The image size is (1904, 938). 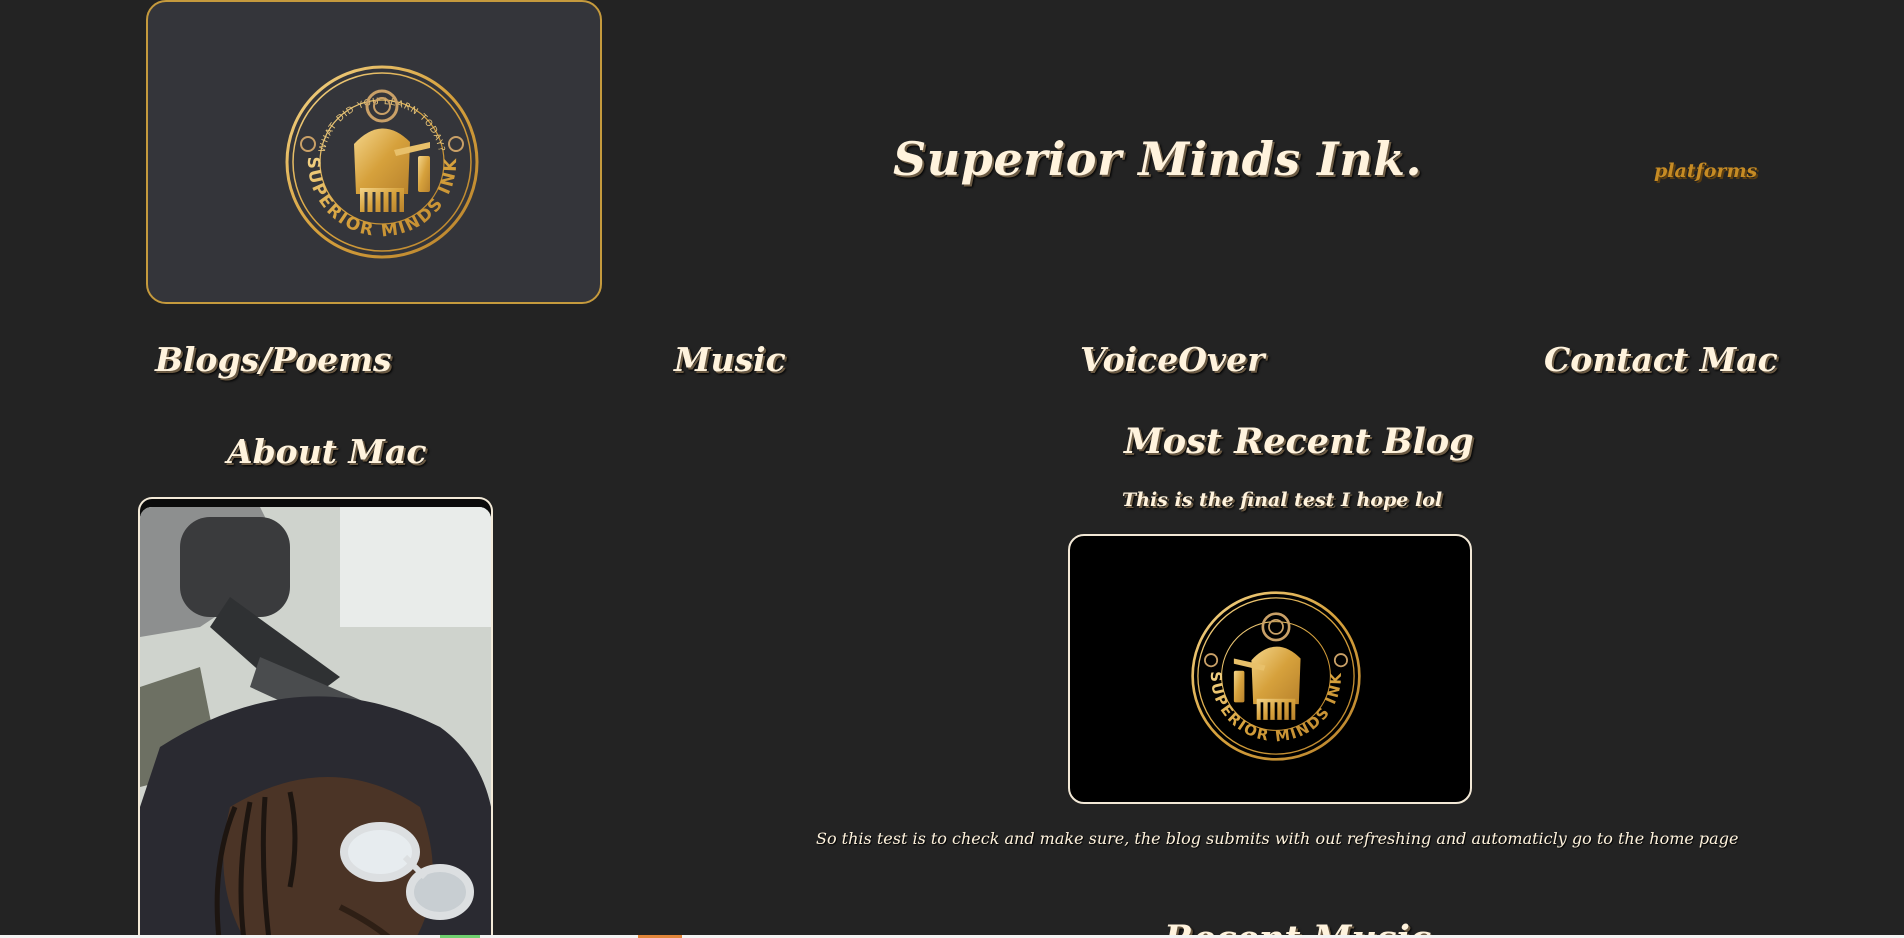 I want to click on nav-voiceover: VoiceOver, so click(x=1172, y=359).